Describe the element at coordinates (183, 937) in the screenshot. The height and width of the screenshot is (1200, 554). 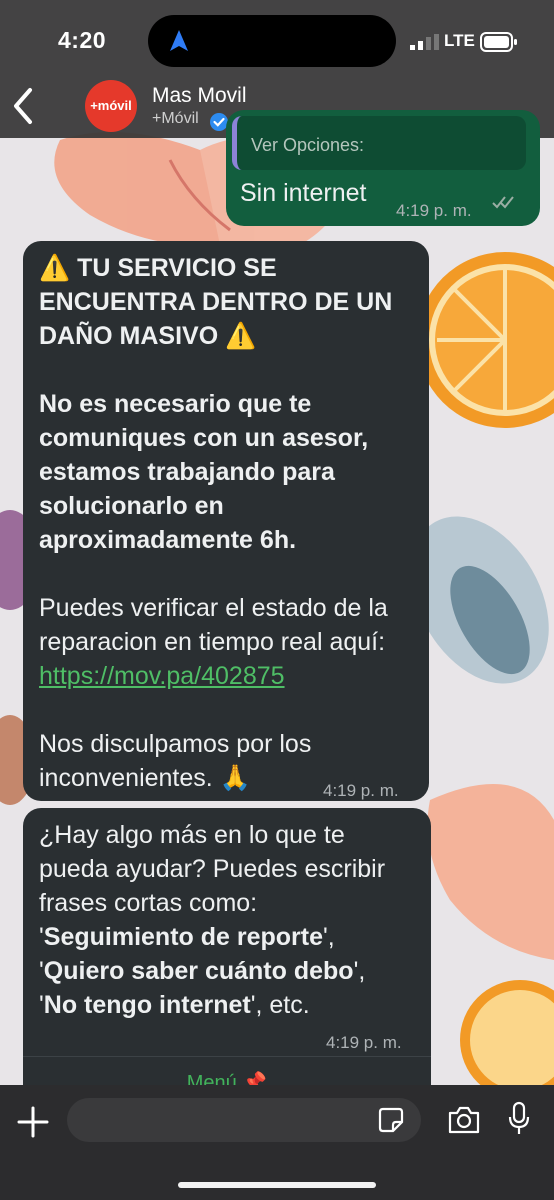
I see `bold-phrase: Seguimiento de reporte` at that location.